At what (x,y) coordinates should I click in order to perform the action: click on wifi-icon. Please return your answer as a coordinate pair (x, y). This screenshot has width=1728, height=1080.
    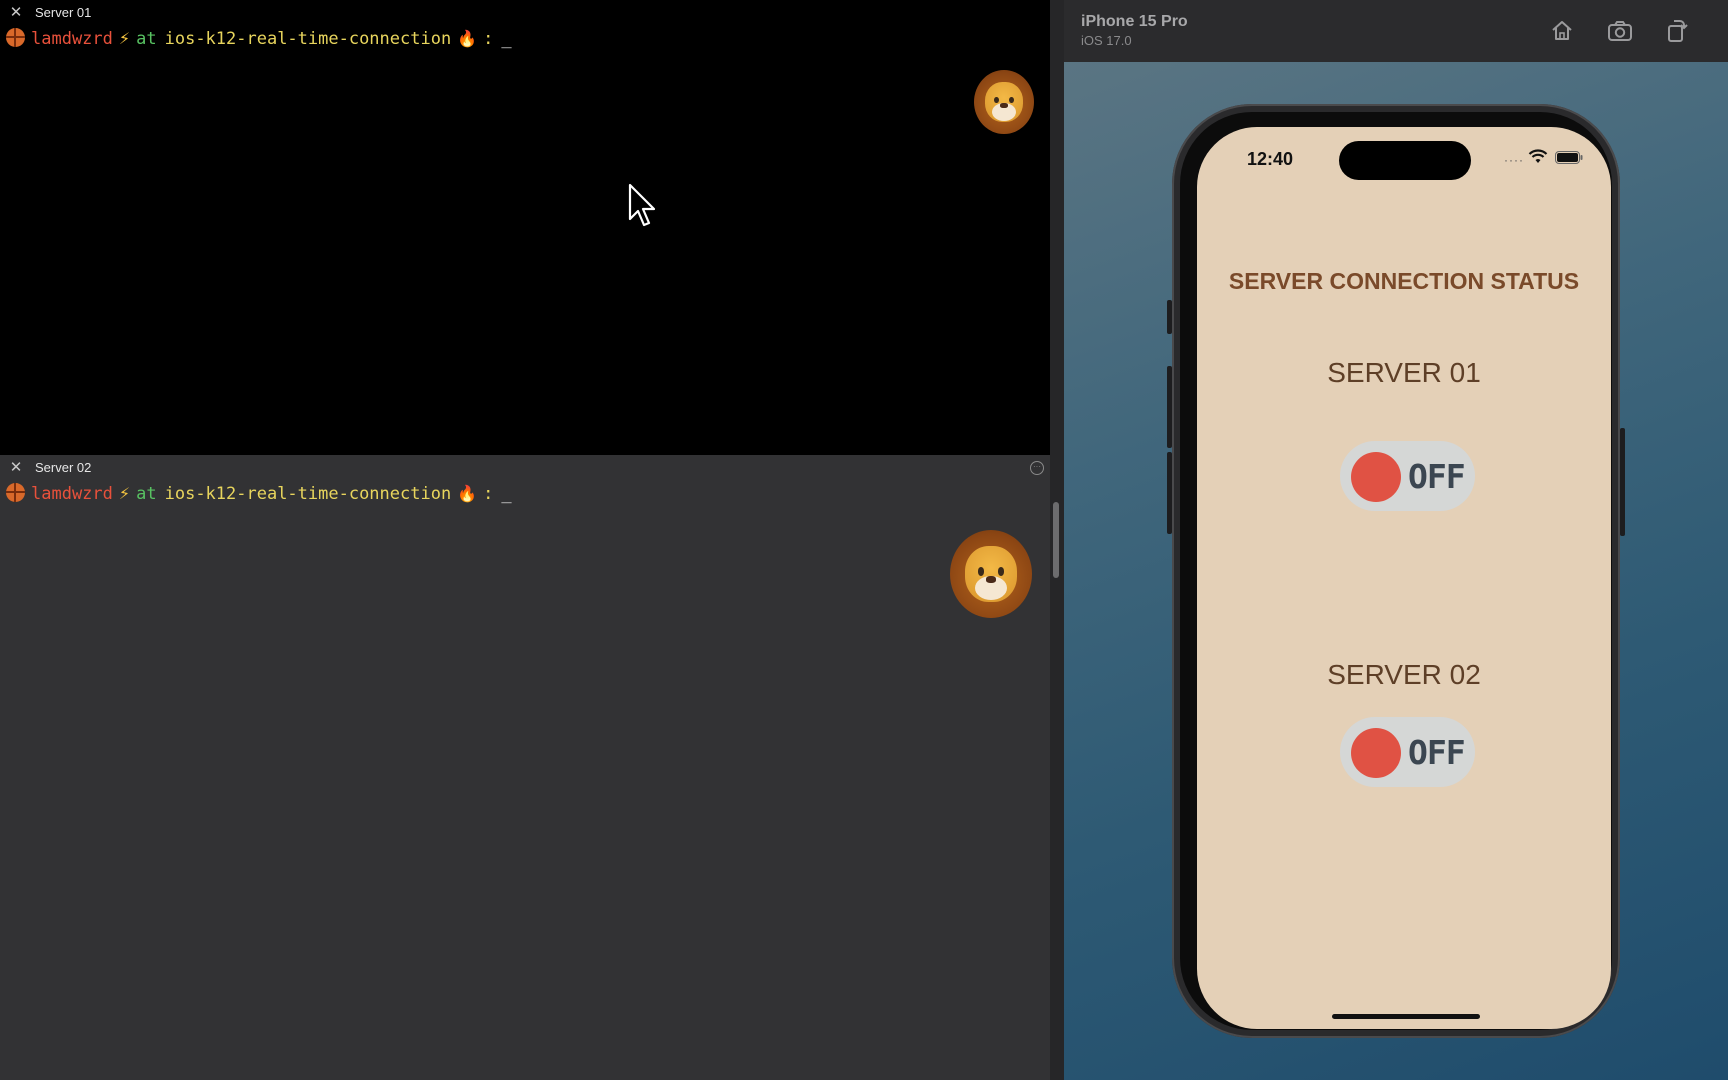
    Looking at the image, I should click on (1538, 156).